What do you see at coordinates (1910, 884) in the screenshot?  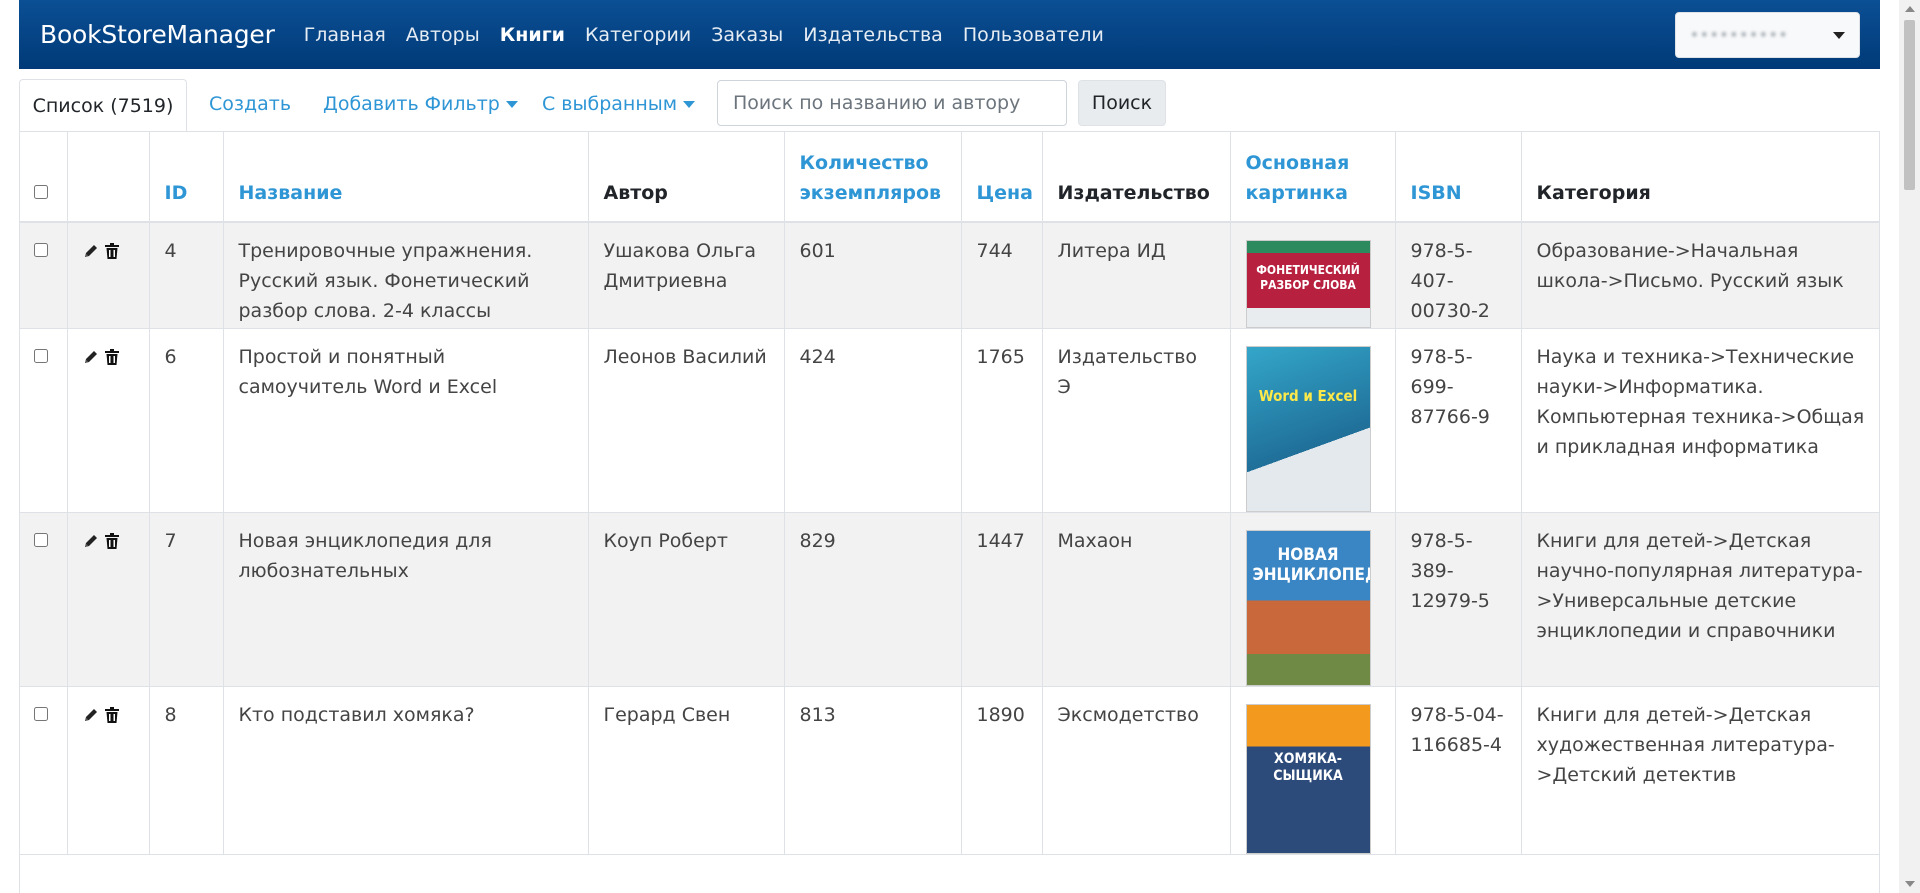 I see `scroll-down-arrow-icon` at bounding box center [1910, 884].